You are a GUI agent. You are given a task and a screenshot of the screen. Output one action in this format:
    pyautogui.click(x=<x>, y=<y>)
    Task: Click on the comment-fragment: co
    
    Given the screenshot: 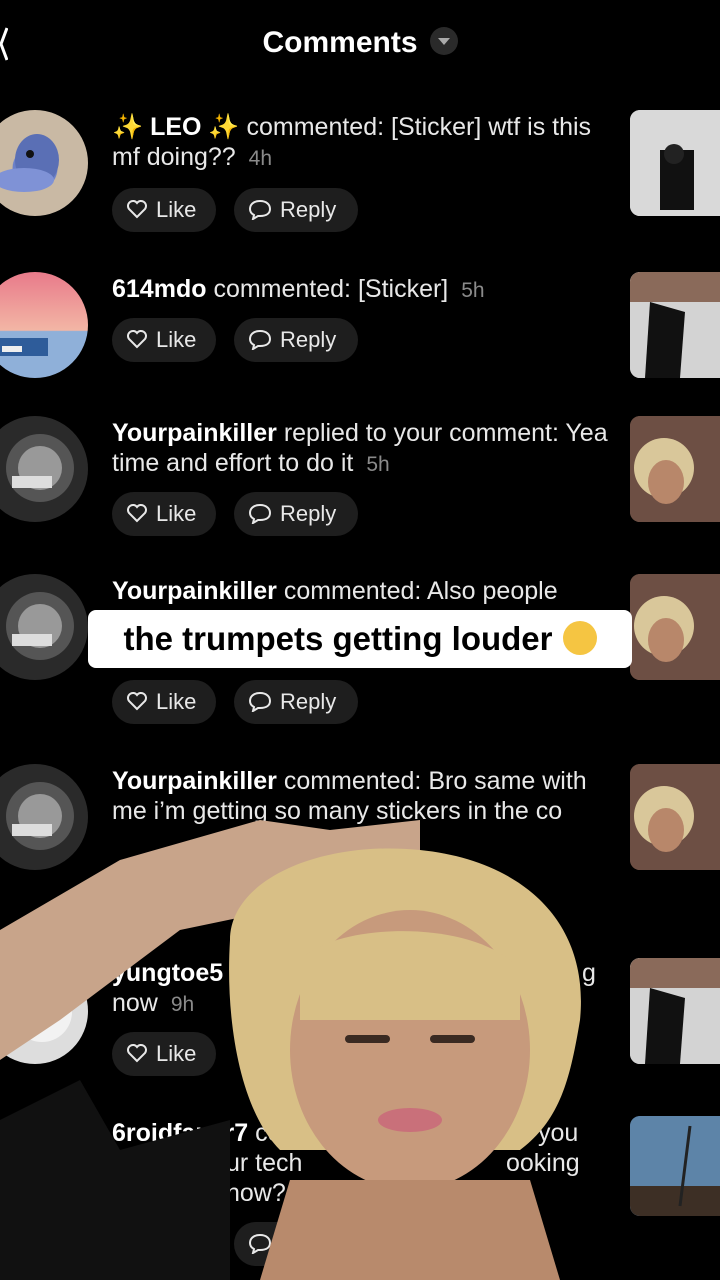 What is the action you would take?
    pyautogui.click(x=268, y=1133)
    